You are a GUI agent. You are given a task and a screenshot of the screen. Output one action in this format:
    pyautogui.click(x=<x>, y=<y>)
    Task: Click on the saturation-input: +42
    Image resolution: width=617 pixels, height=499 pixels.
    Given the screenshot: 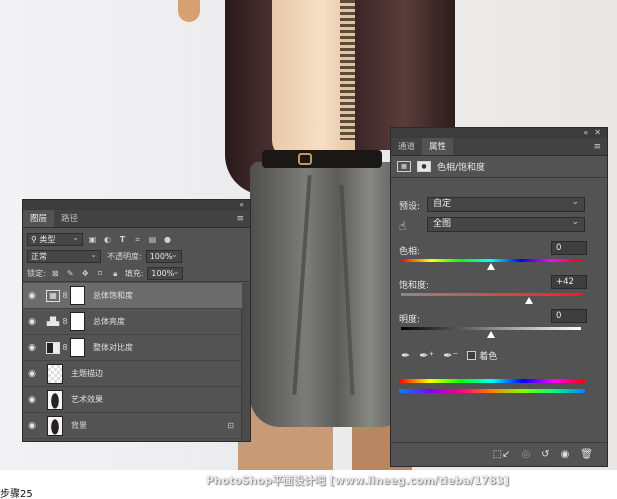 What is the action you would take?
    pyautogui.click(x=569, y=282)
    